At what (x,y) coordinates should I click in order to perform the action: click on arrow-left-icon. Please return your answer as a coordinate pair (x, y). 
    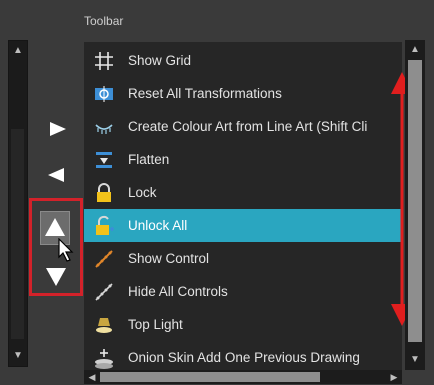
    Looking at the image, I should click on (56, 175).